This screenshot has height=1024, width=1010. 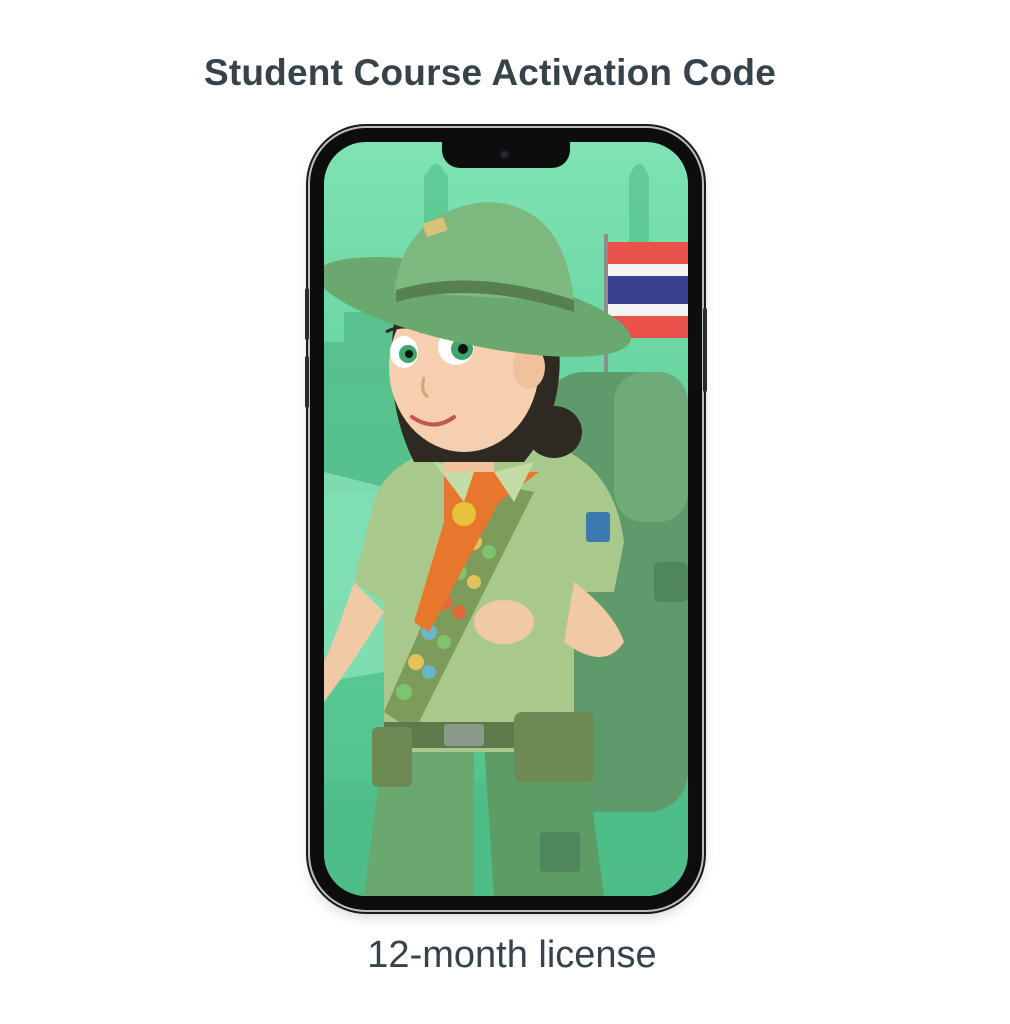 I want to click on page-title: Student Course Activation Code, so click(x=489, y=72).